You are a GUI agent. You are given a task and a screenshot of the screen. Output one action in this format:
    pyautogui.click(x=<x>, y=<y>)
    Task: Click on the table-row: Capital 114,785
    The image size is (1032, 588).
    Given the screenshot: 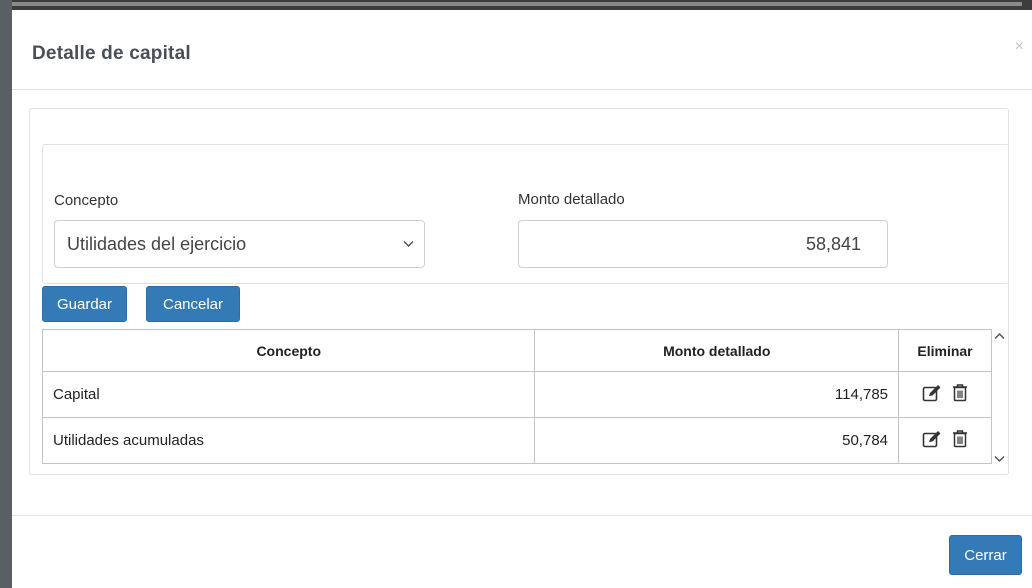 What is the action you would take?
    pyautogui.click(x=516, y=394)
    